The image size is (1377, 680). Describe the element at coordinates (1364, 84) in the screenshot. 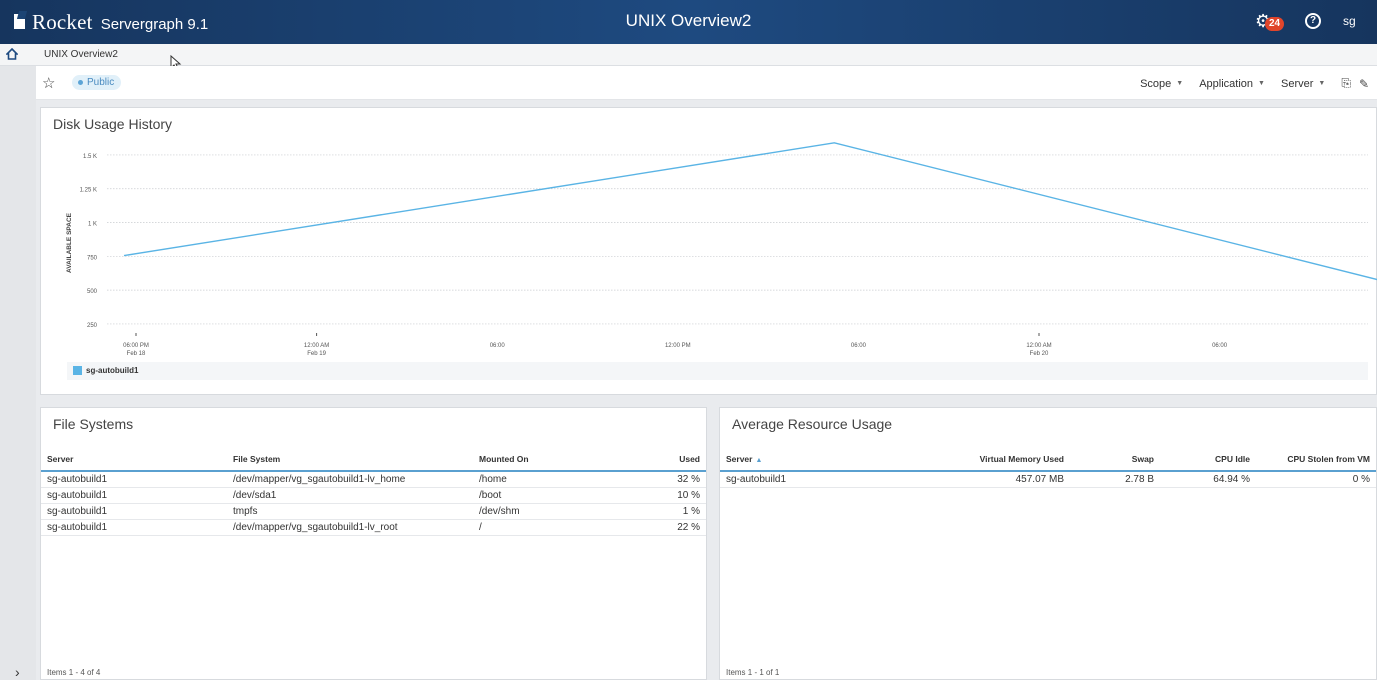

I see `edit-pencil-icon: ✎` at that location.